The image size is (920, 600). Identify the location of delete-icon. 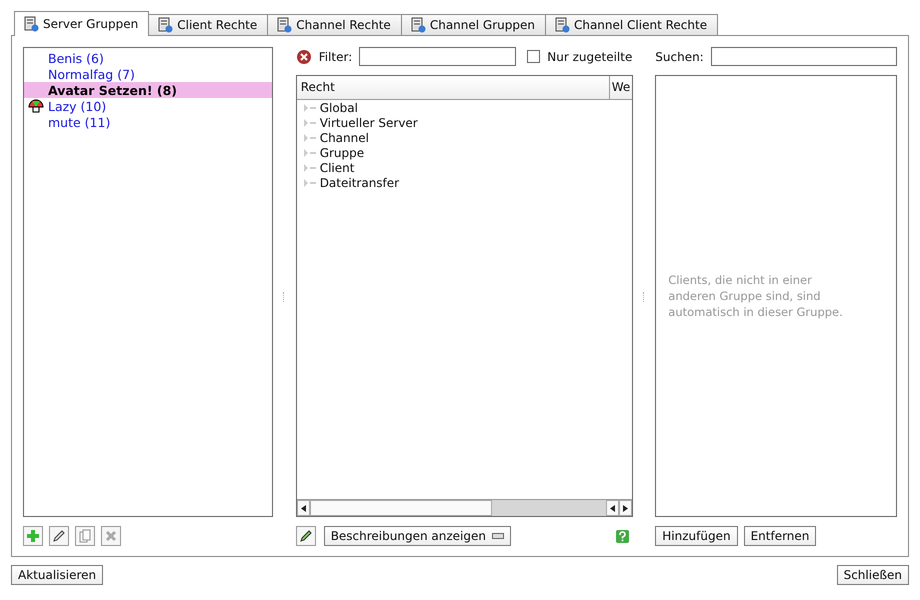
(111, 536).